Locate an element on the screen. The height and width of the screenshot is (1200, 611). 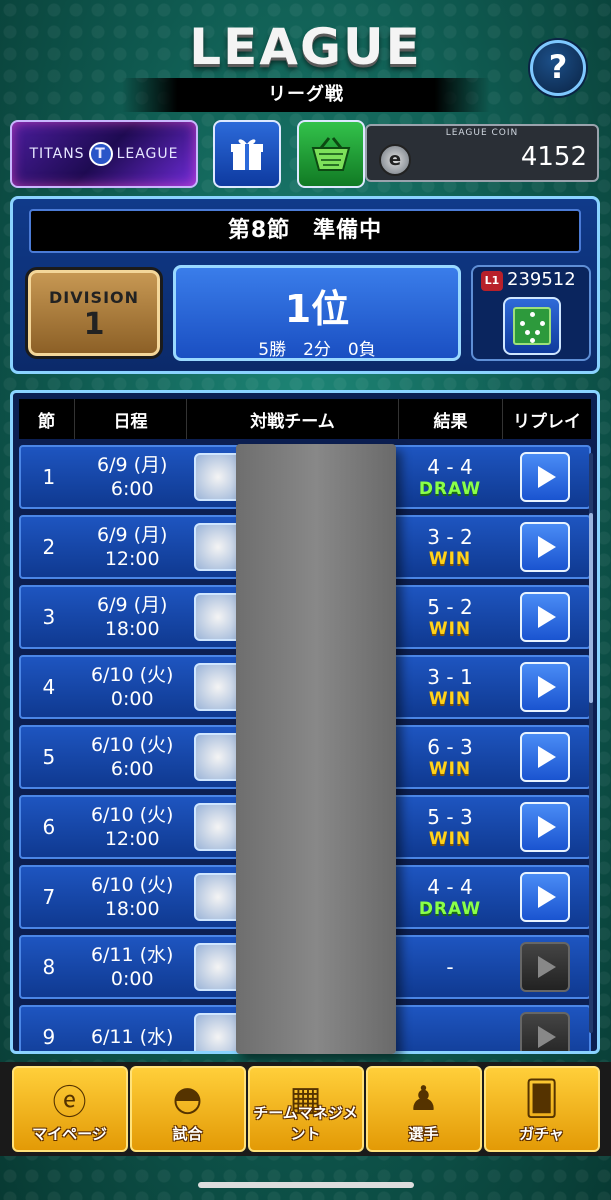
league-status-panel: 第8節 準備中 DIVISION 1 1位 5勝 2分 0負 L1 239512 is located at coordinates (305, 285).